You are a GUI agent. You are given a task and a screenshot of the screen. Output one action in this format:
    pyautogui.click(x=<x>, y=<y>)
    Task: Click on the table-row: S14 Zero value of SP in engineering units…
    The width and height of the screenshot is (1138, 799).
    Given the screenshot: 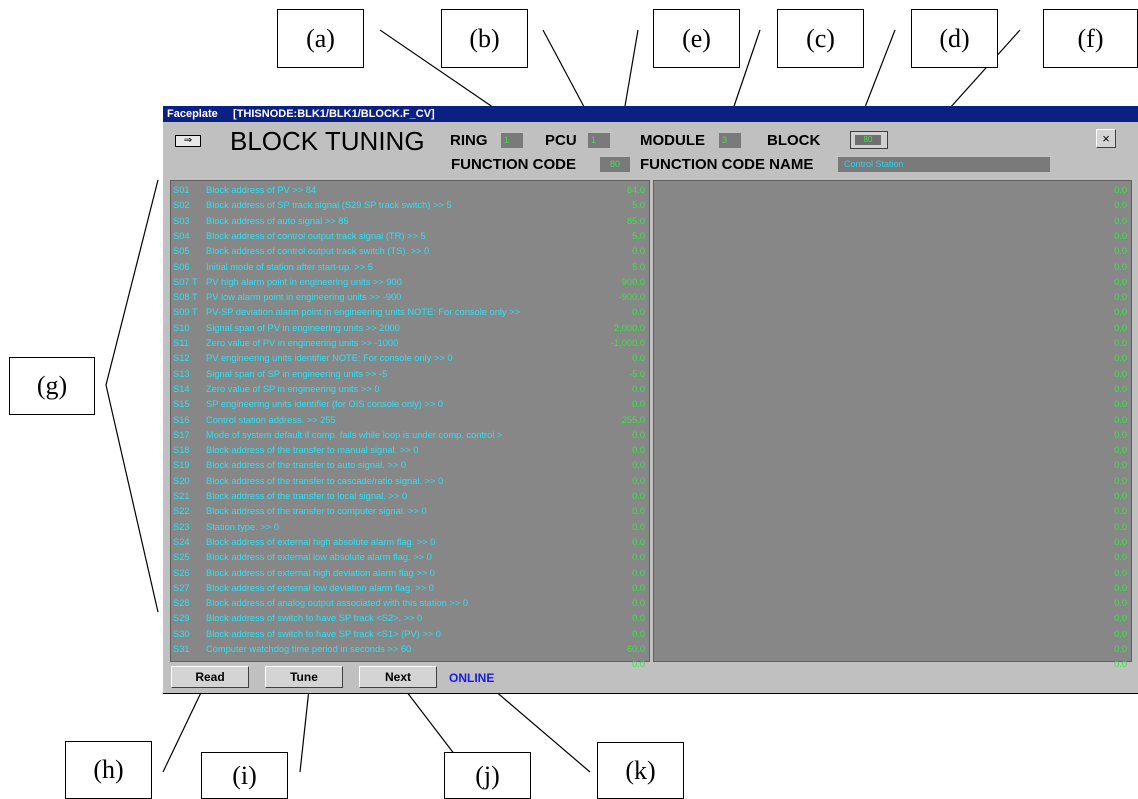 What is the action you would take?
    pyautogui.click(x=410, y=389)
    